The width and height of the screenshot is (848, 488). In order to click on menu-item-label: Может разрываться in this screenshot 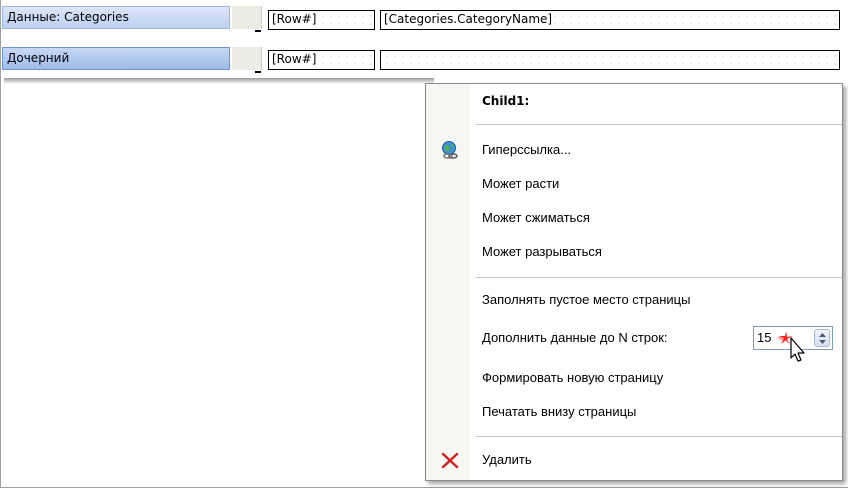, I will do `click(542, 251)`.